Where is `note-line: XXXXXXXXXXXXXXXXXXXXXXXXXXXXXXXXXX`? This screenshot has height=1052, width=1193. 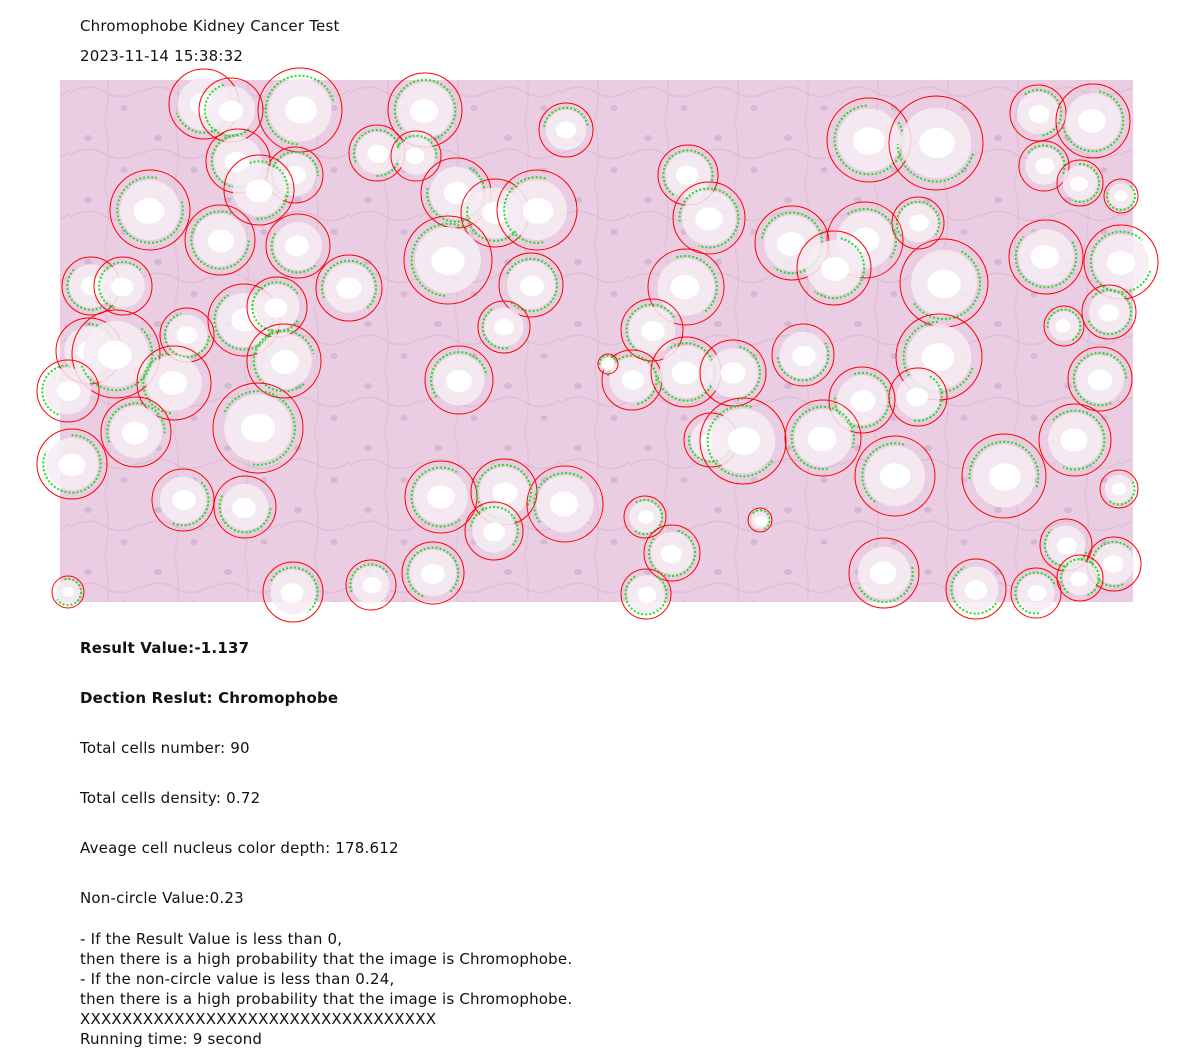
note-line: XXXXXXXXXXXXXXXXXXXXXXXXXXXXXXXXXX is located at coordinates (258, 1019).